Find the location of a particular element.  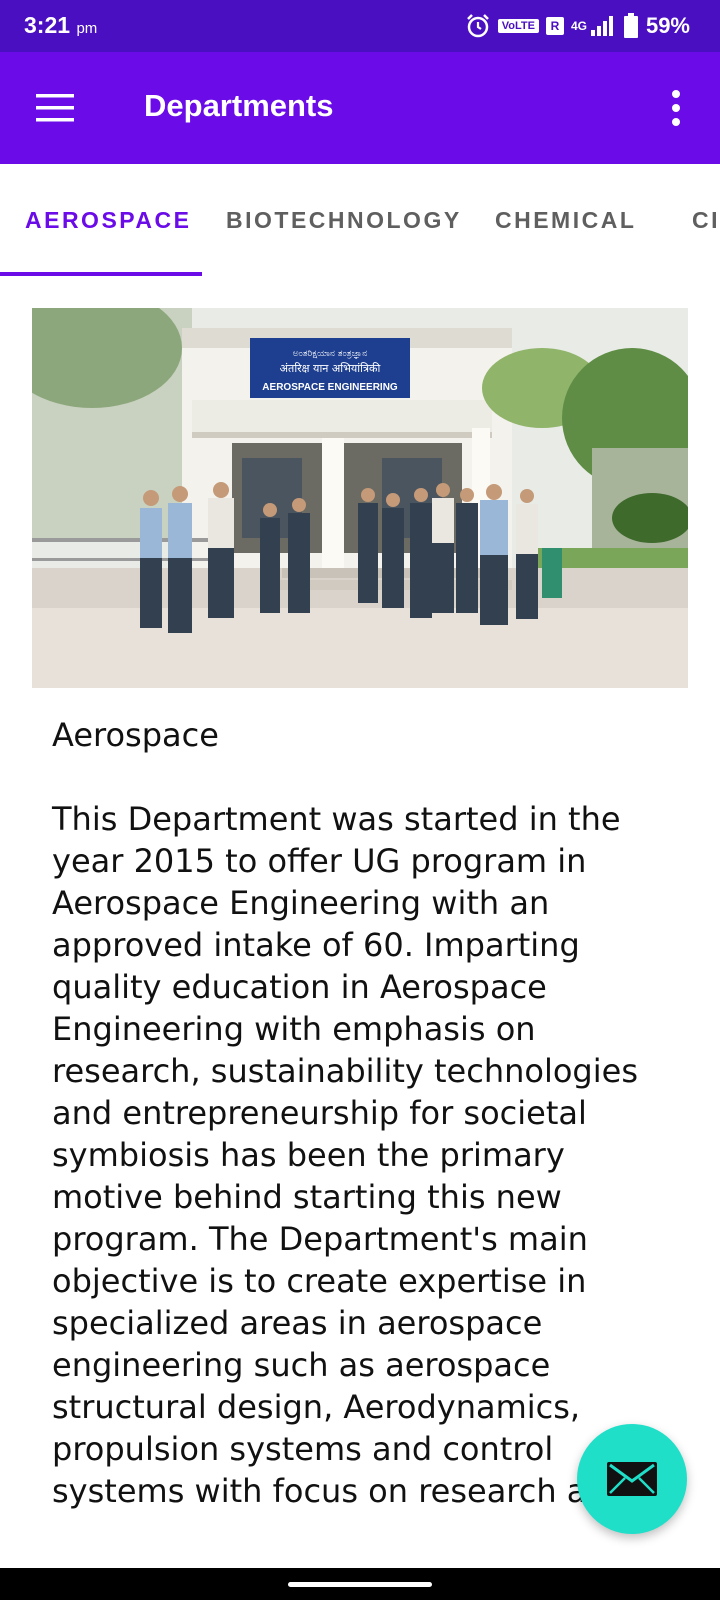

tab-chemical: CHEMICAL is located at coordinates (565, 220).